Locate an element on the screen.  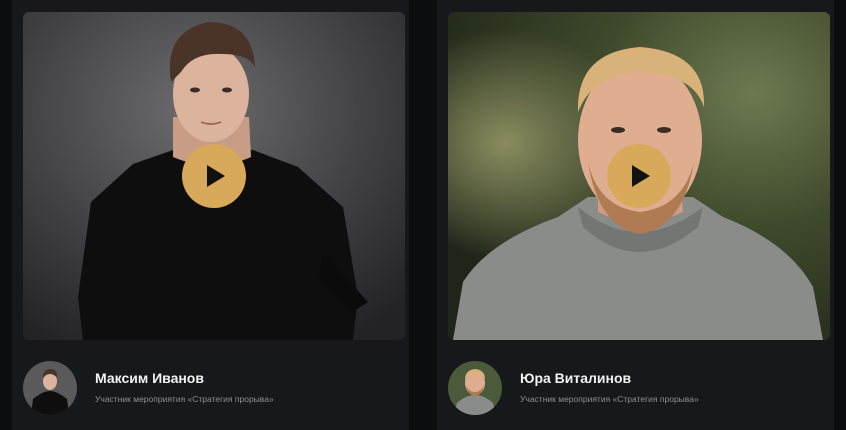
participant-name: Юра Виталинов is located at coordinates (576, 378).